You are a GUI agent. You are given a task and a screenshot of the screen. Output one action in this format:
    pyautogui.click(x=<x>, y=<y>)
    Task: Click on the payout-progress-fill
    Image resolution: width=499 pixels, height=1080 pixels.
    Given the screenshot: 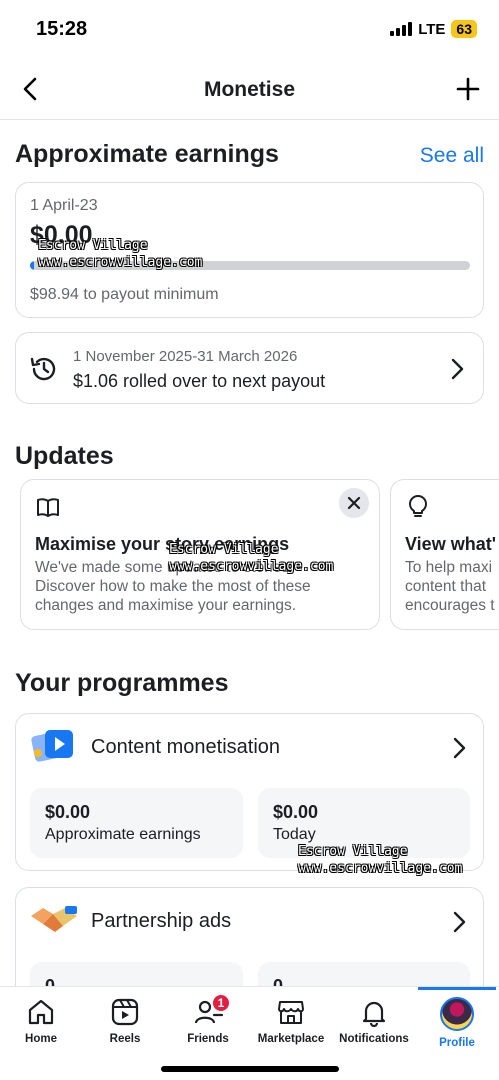 What is the action you would take?
    pyautogui.click(x=32, y=265)
    